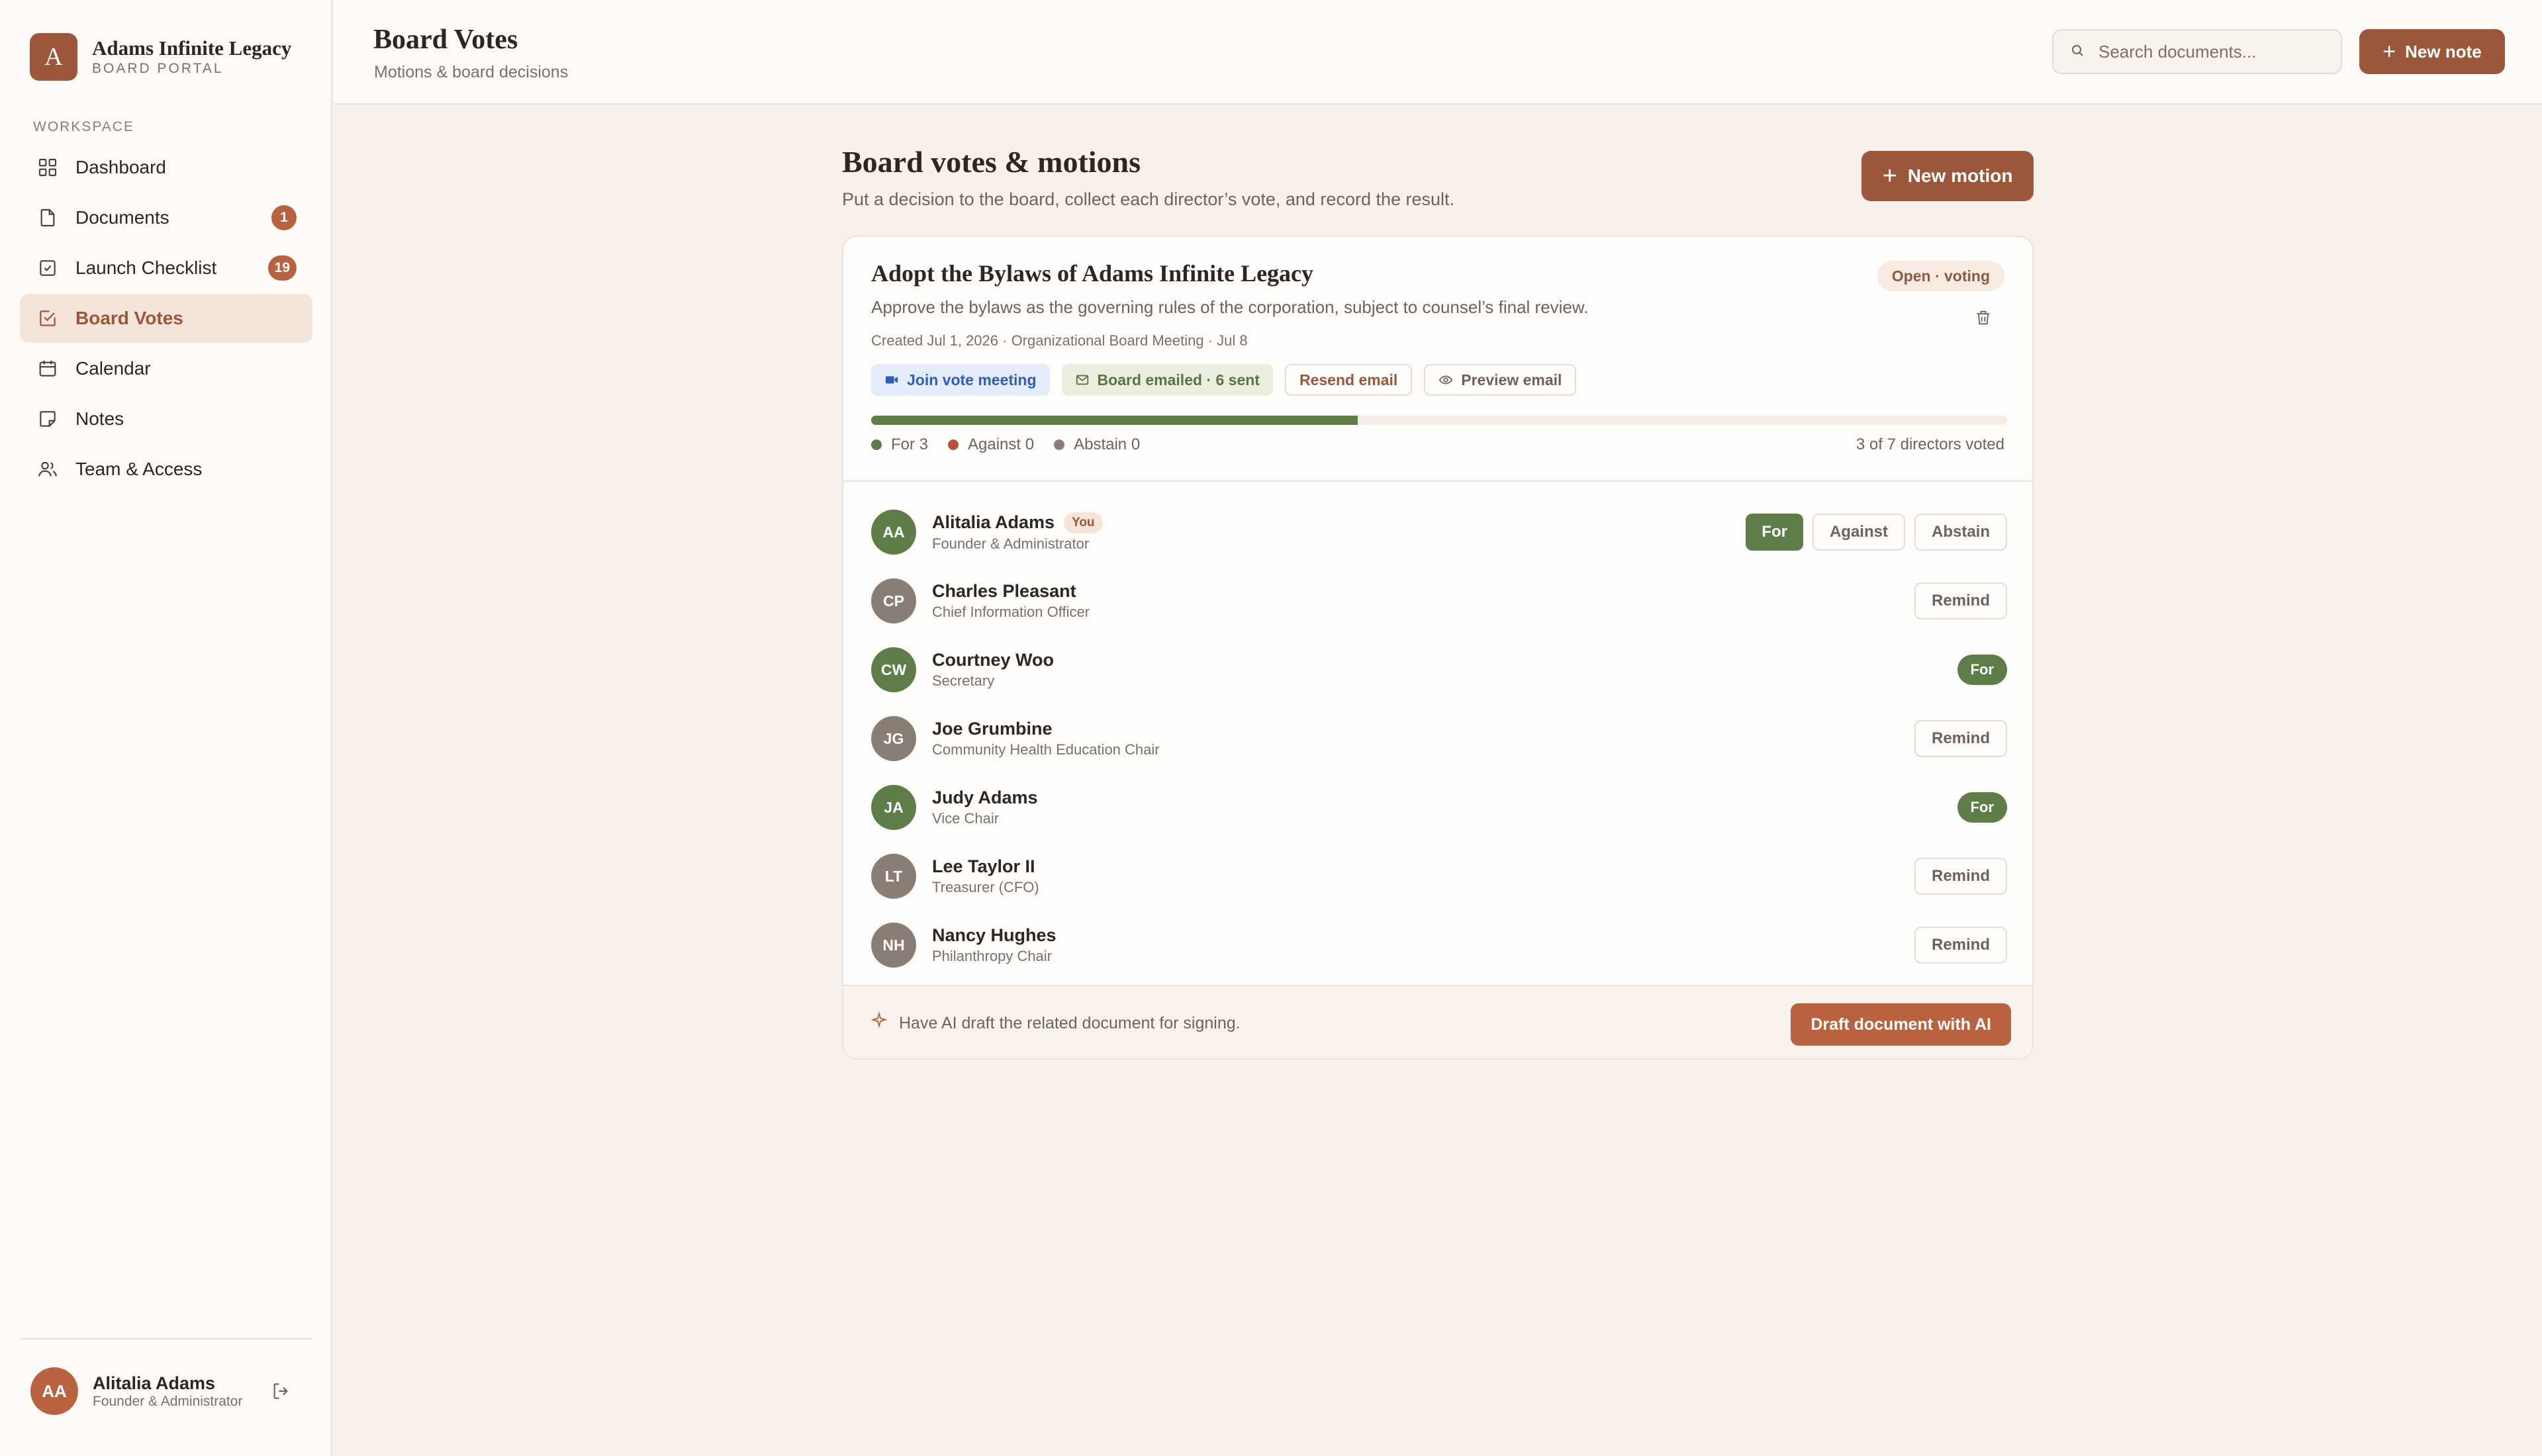 Image resolution: width=2542 pixels, height=1456 pixels. Describe the element at coordinates (993, 729) in the screenshot. I see `director-name: Joe Grumbine` at that location.